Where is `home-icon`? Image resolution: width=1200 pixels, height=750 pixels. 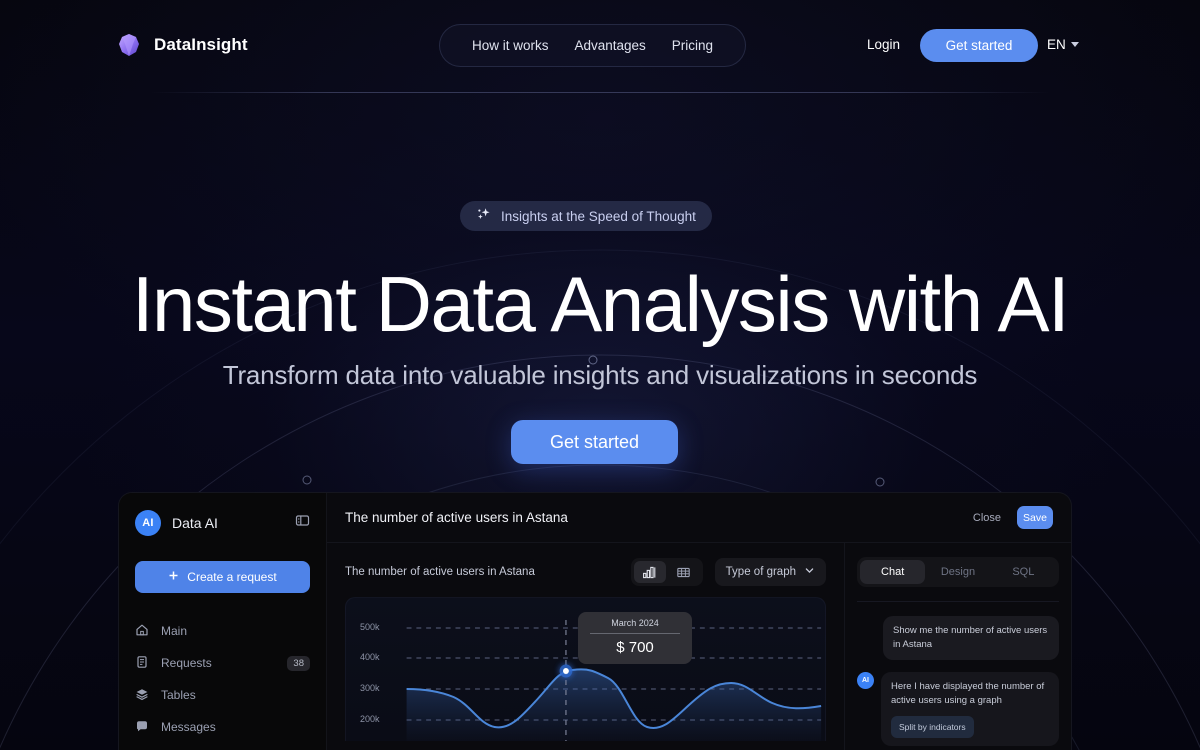
home-icon is located at coordinates (142, 631).